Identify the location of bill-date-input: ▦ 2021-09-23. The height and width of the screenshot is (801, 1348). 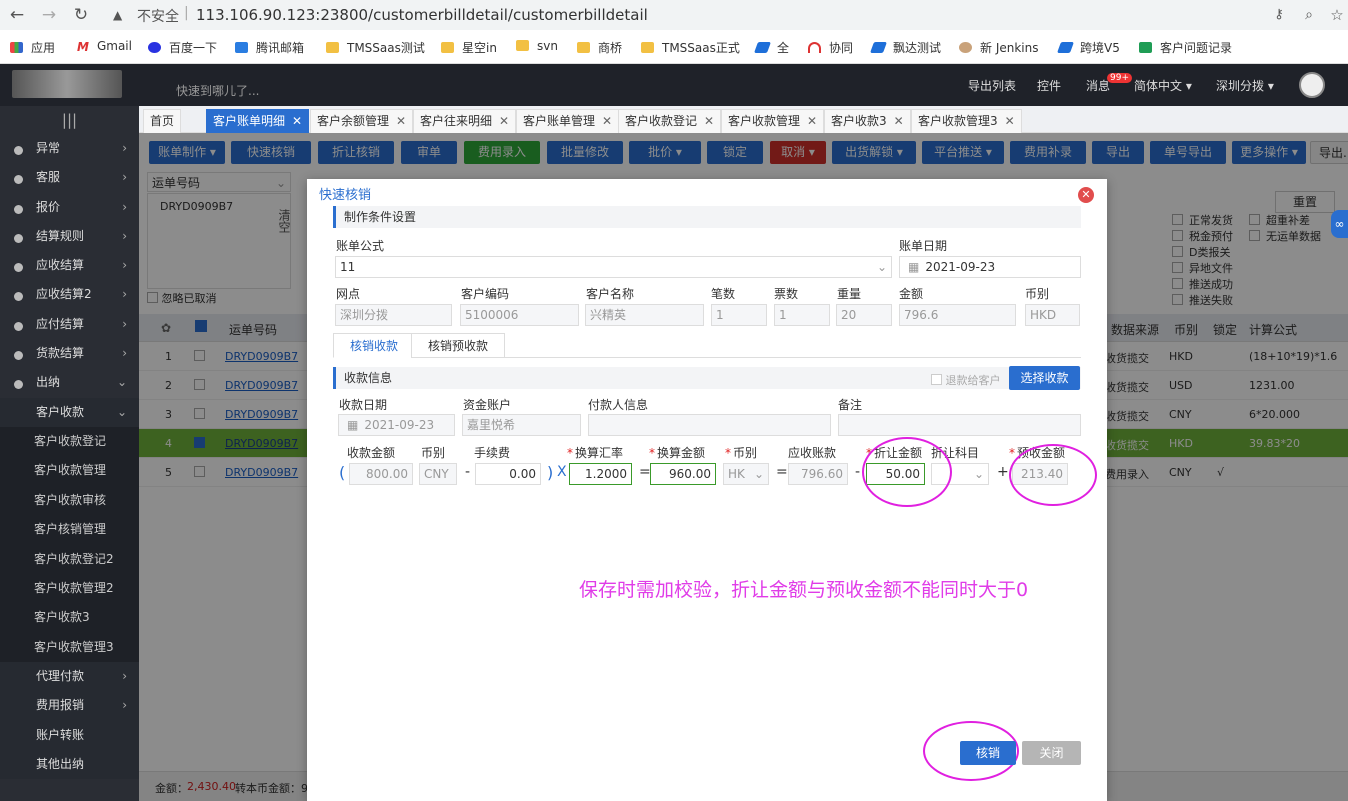
(990, 267).